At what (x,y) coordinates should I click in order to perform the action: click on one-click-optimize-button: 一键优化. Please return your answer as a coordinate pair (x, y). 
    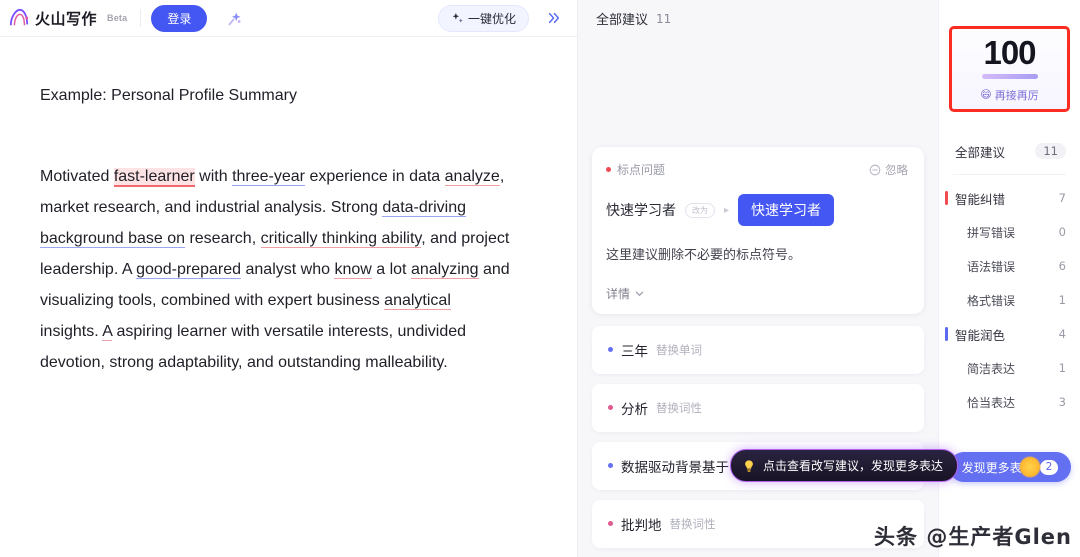
    Looking at the image, I should click on (483, 18).